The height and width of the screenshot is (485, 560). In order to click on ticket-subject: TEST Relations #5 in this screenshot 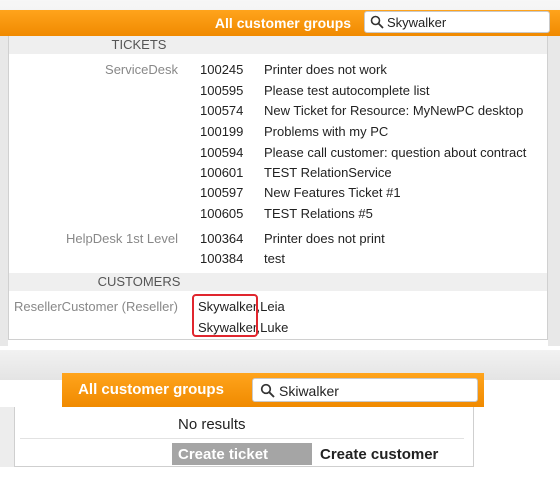, I will do `click(318, 213)`.